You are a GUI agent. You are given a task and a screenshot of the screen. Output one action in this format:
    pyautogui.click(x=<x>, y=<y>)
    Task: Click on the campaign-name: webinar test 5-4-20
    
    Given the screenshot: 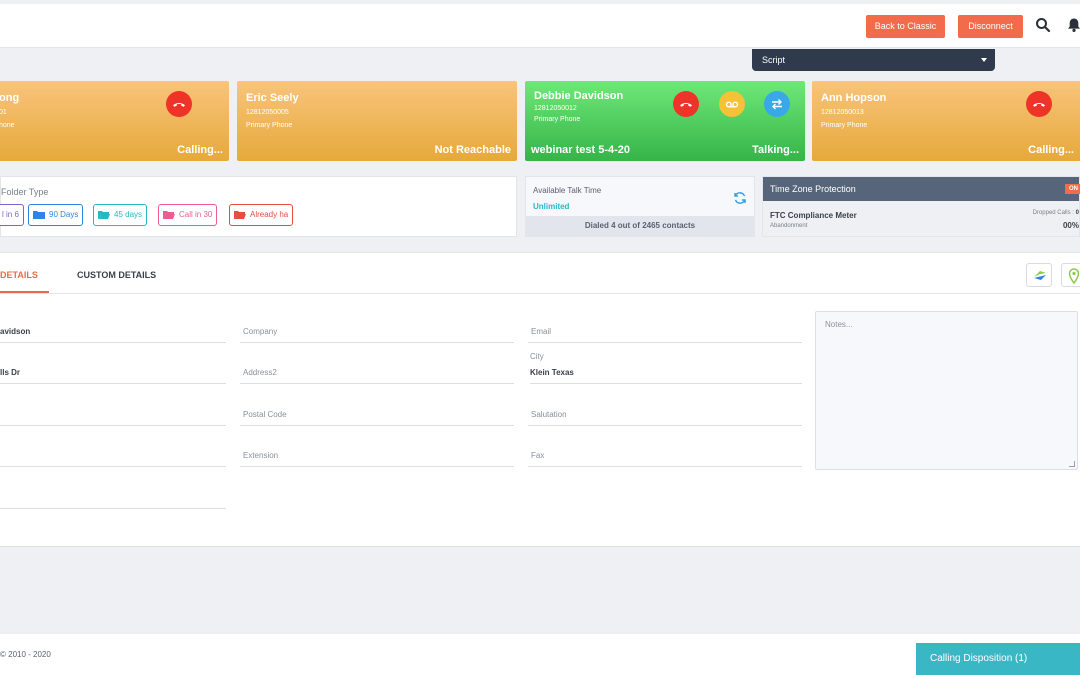 What is the action you would take?
    pyautogui.click(x=581, y=150)
    